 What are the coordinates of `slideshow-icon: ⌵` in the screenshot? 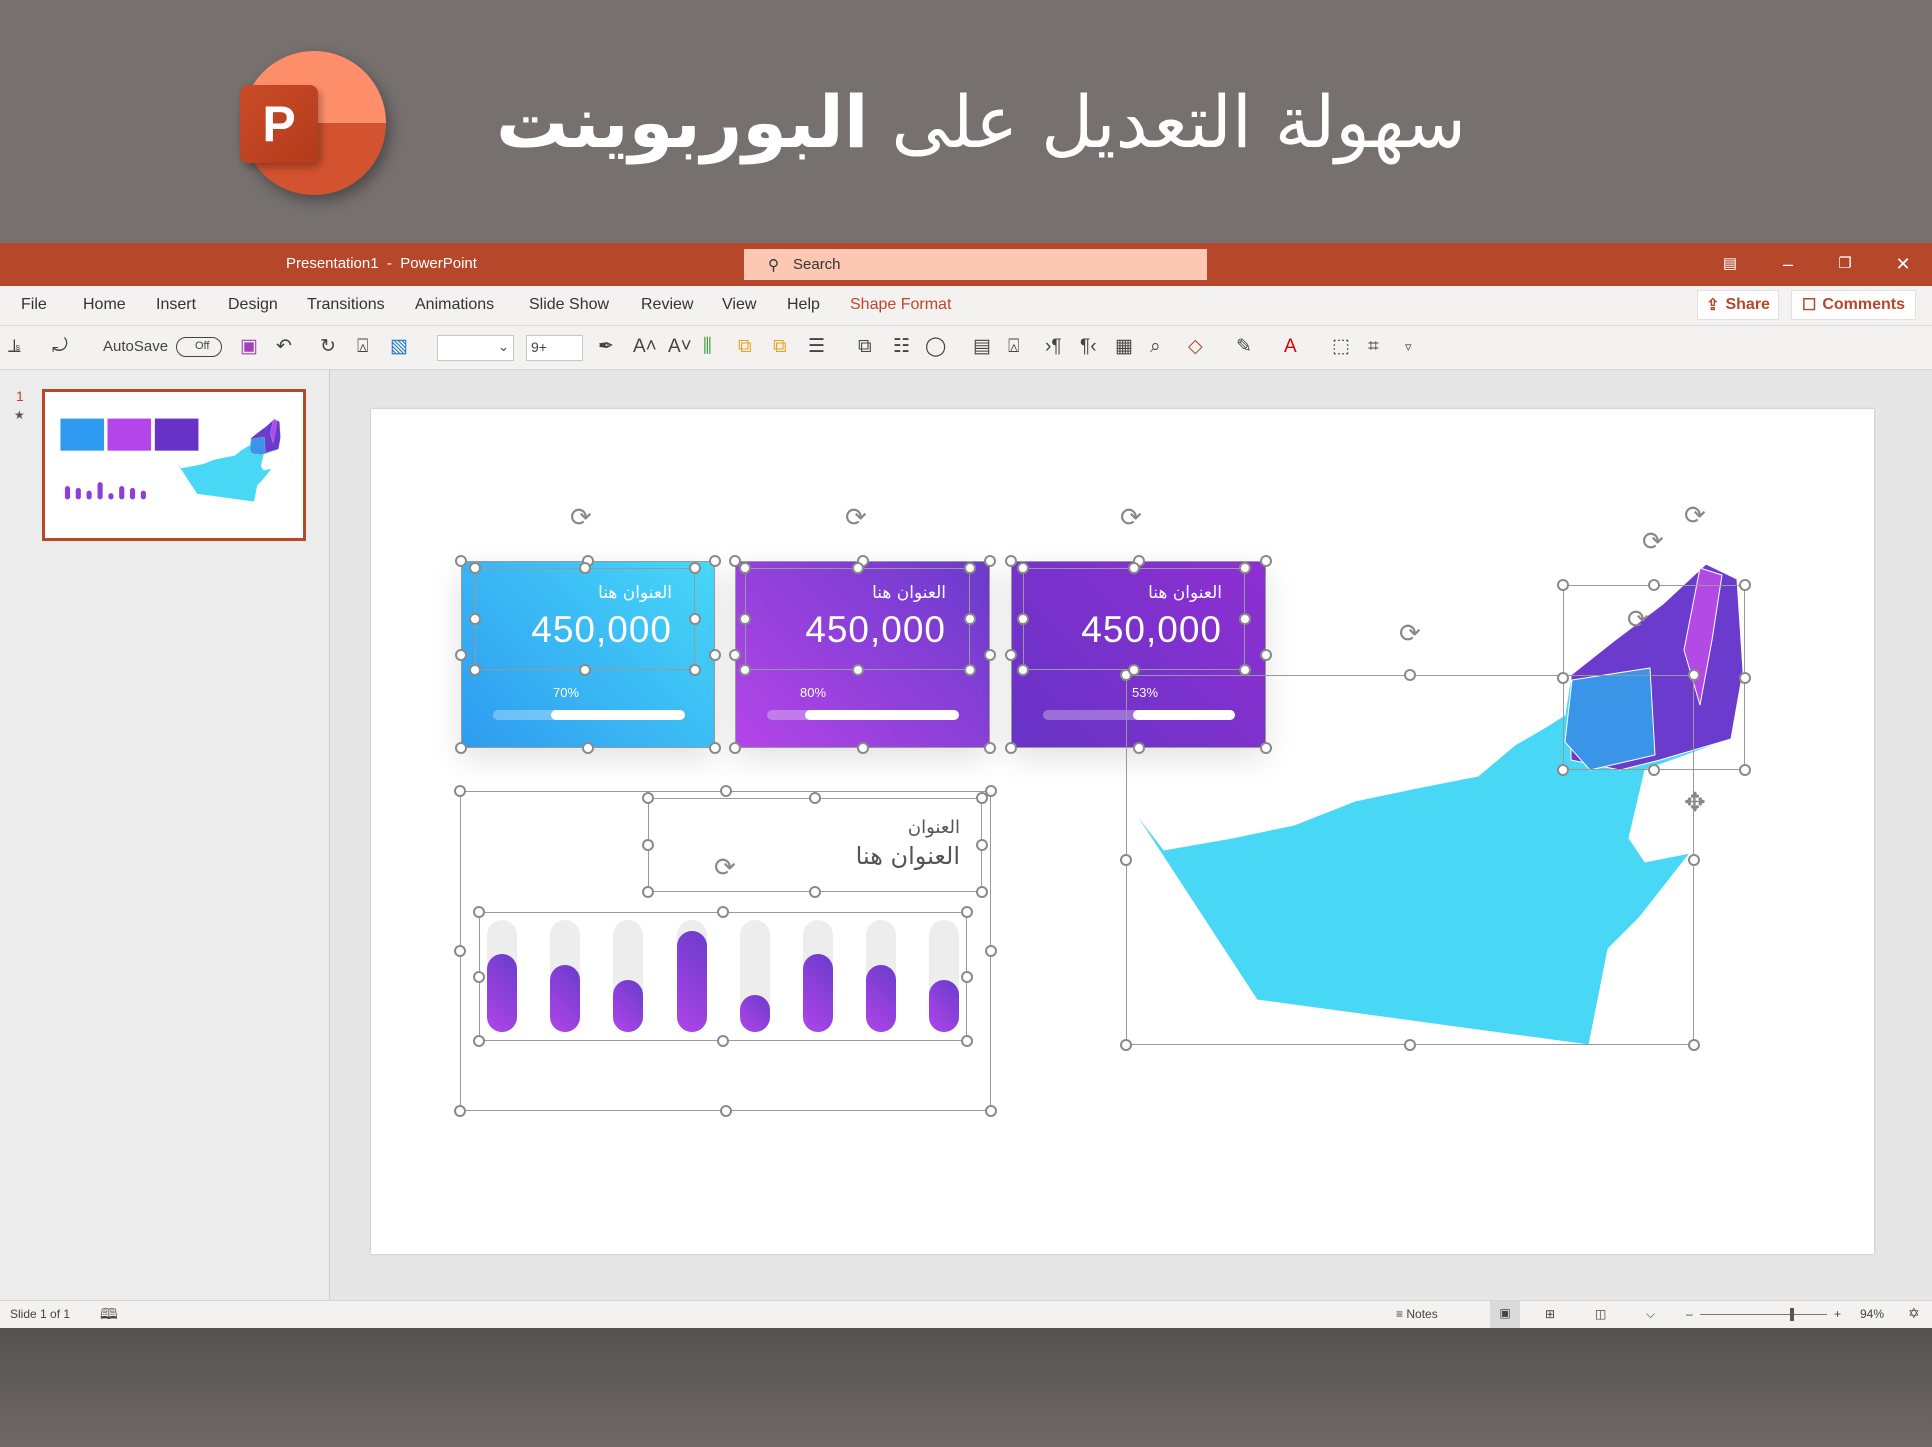 It's located at (1650, 1314).